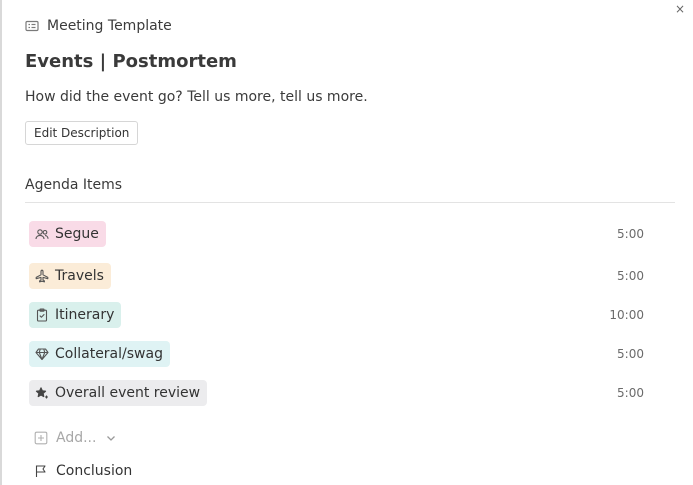  I want to click on page-title: Events | Postmortem, so click(131, 61).